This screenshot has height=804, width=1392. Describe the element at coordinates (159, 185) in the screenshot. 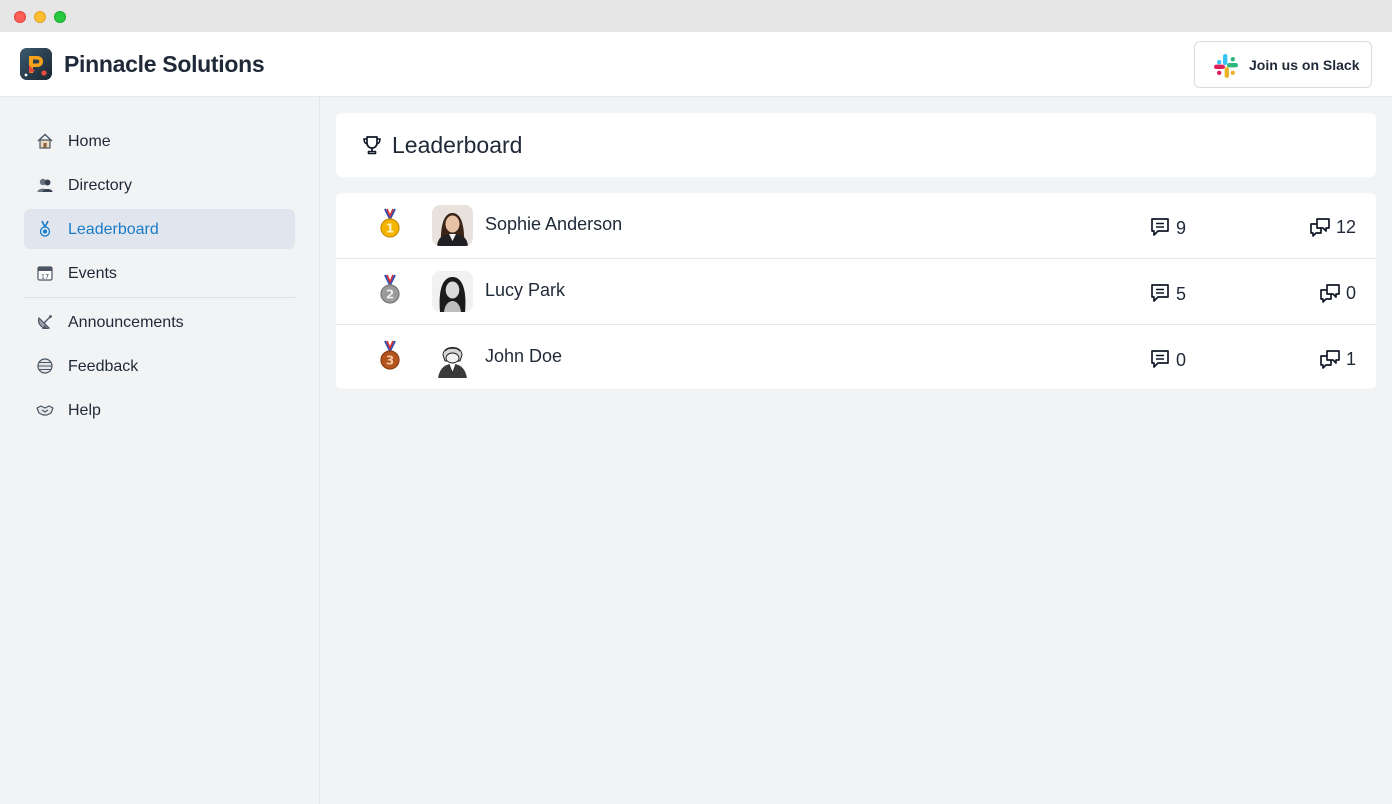

I see `sidebar-item-directory: Directory` at that location.